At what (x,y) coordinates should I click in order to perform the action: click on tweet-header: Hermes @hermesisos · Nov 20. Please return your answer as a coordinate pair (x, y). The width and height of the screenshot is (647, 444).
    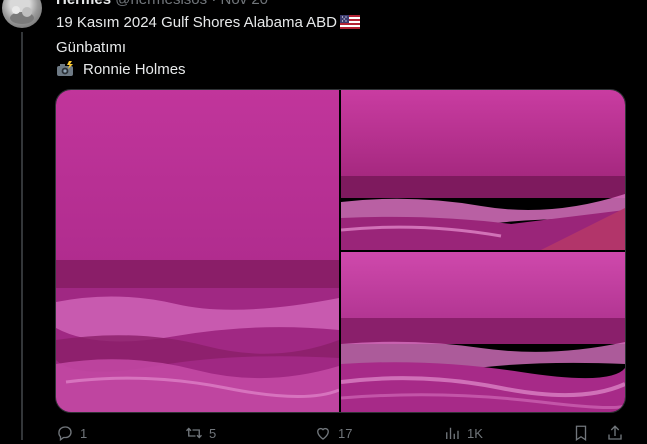
    Looking at the image, I should click on (162, 5).